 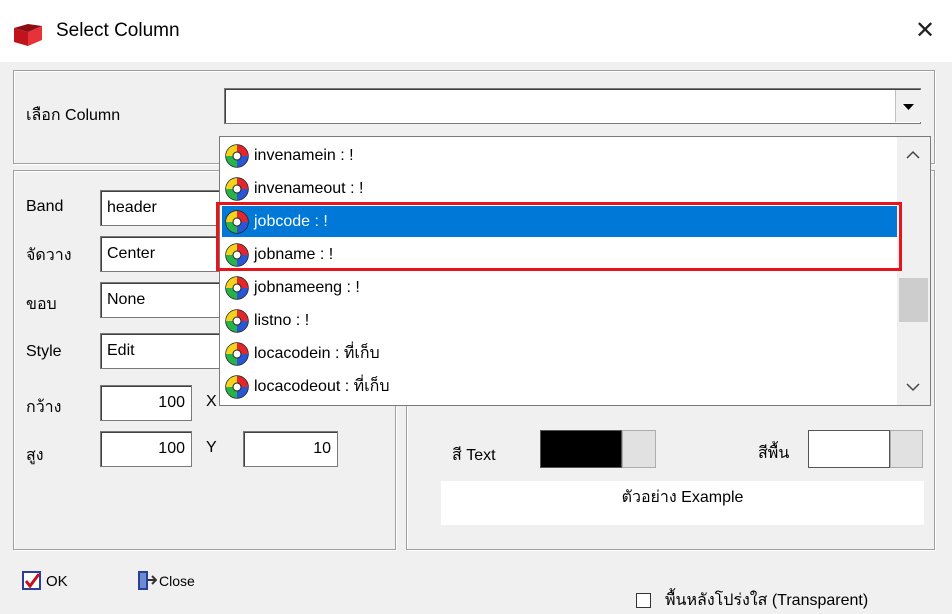 I want to click on height-label: สูง, so click(x=35, y=455).